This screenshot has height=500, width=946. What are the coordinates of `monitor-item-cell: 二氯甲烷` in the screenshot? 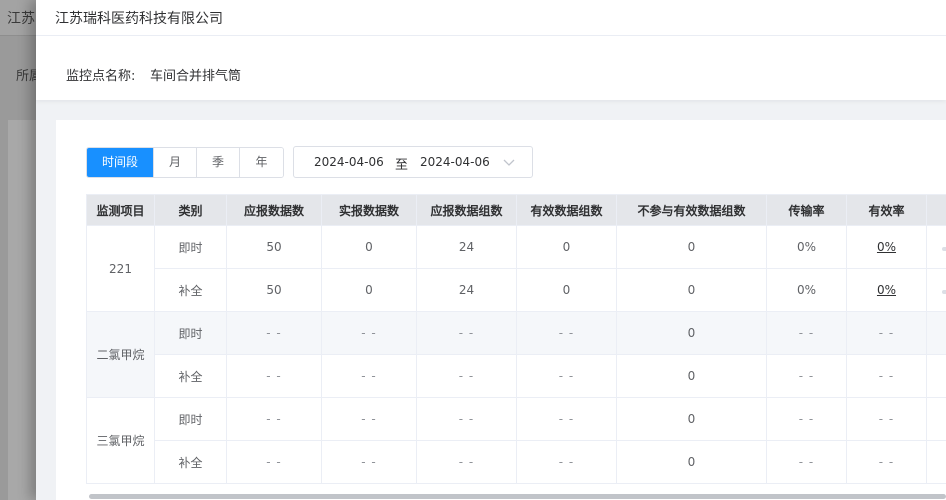 It's located at (120, 354).